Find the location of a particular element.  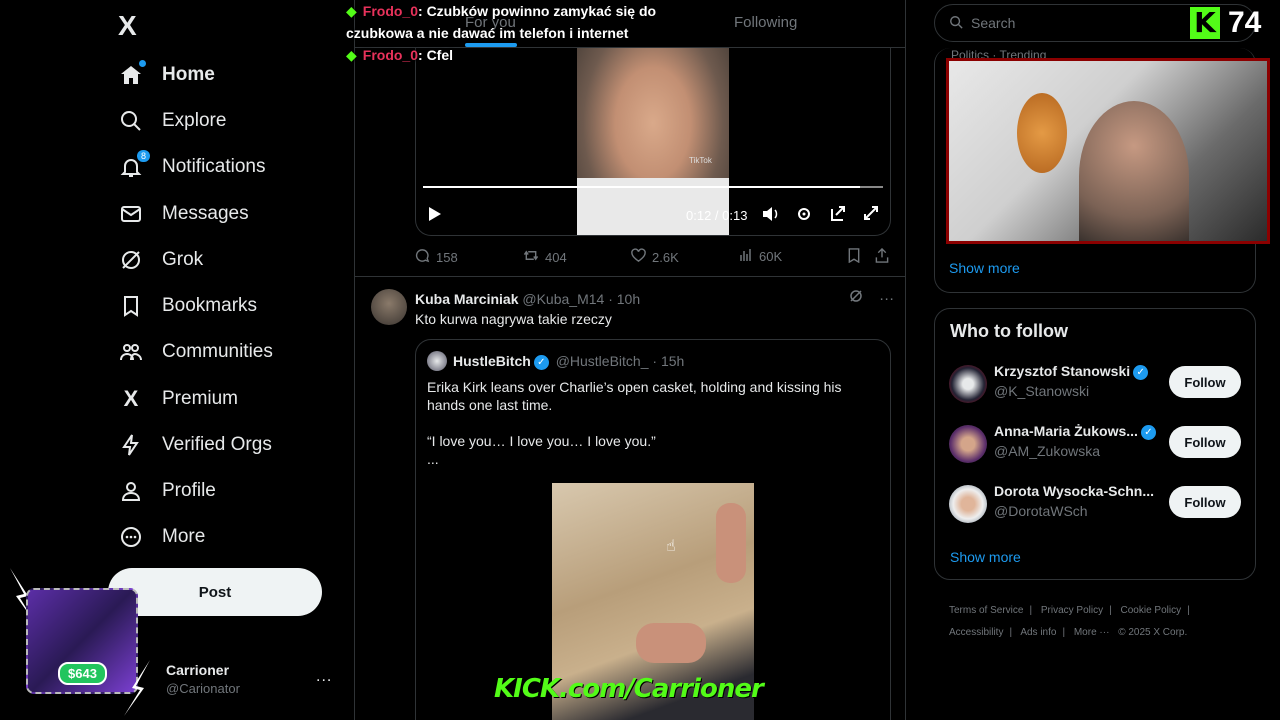

tweet2-more-icon: ··· is located at coordinates (886, 298).